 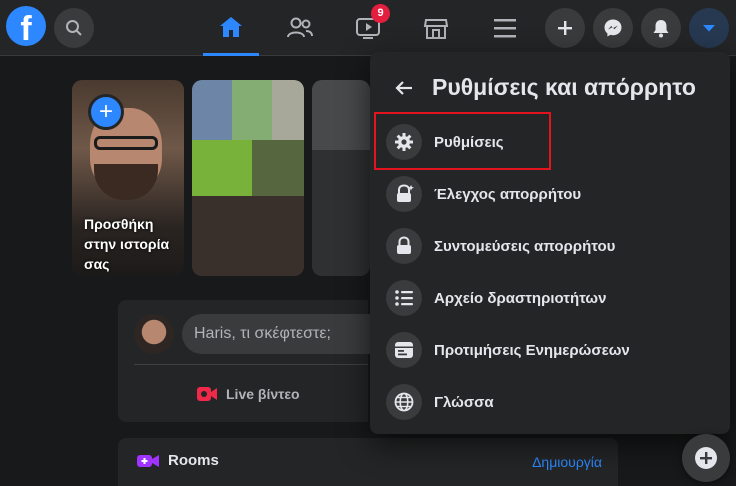 What do you see at coordinates (404, 194) in the screenshot?
I see `privacy-check-icon` at bounding box center [404, 194].